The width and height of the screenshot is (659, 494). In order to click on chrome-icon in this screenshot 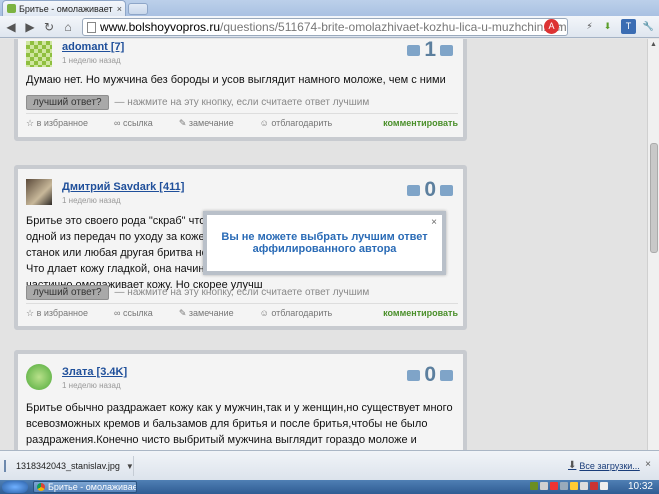, I will do `click(41, 487)`.